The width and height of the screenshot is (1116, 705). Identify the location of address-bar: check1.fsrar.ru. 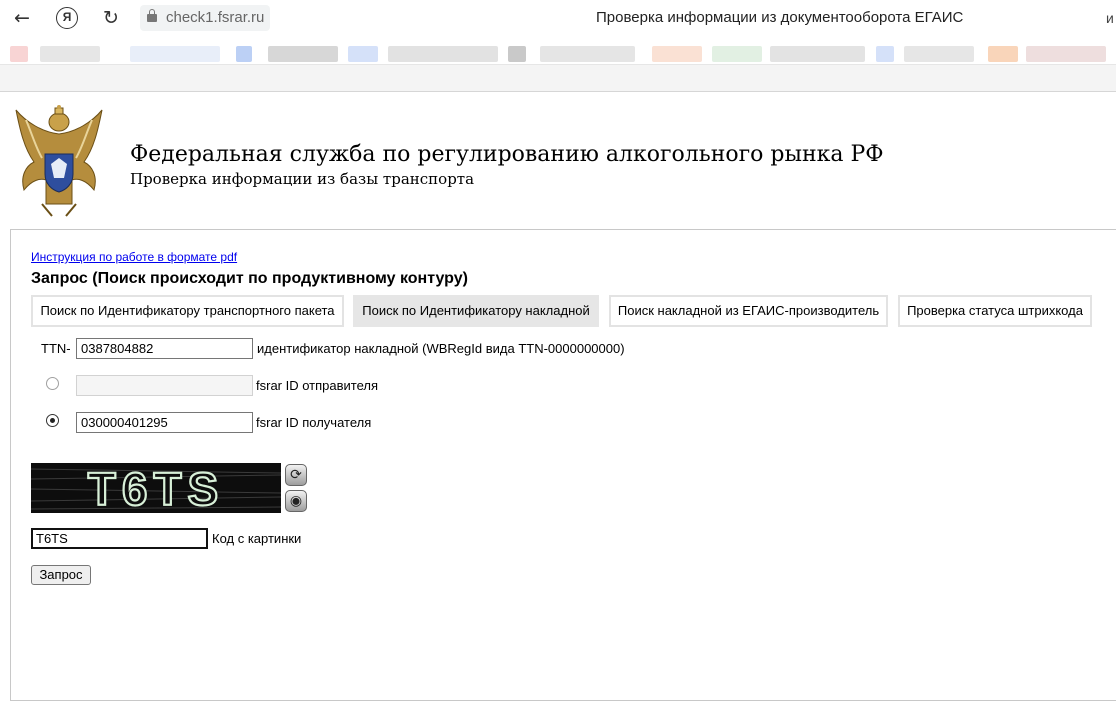
(205, 18).